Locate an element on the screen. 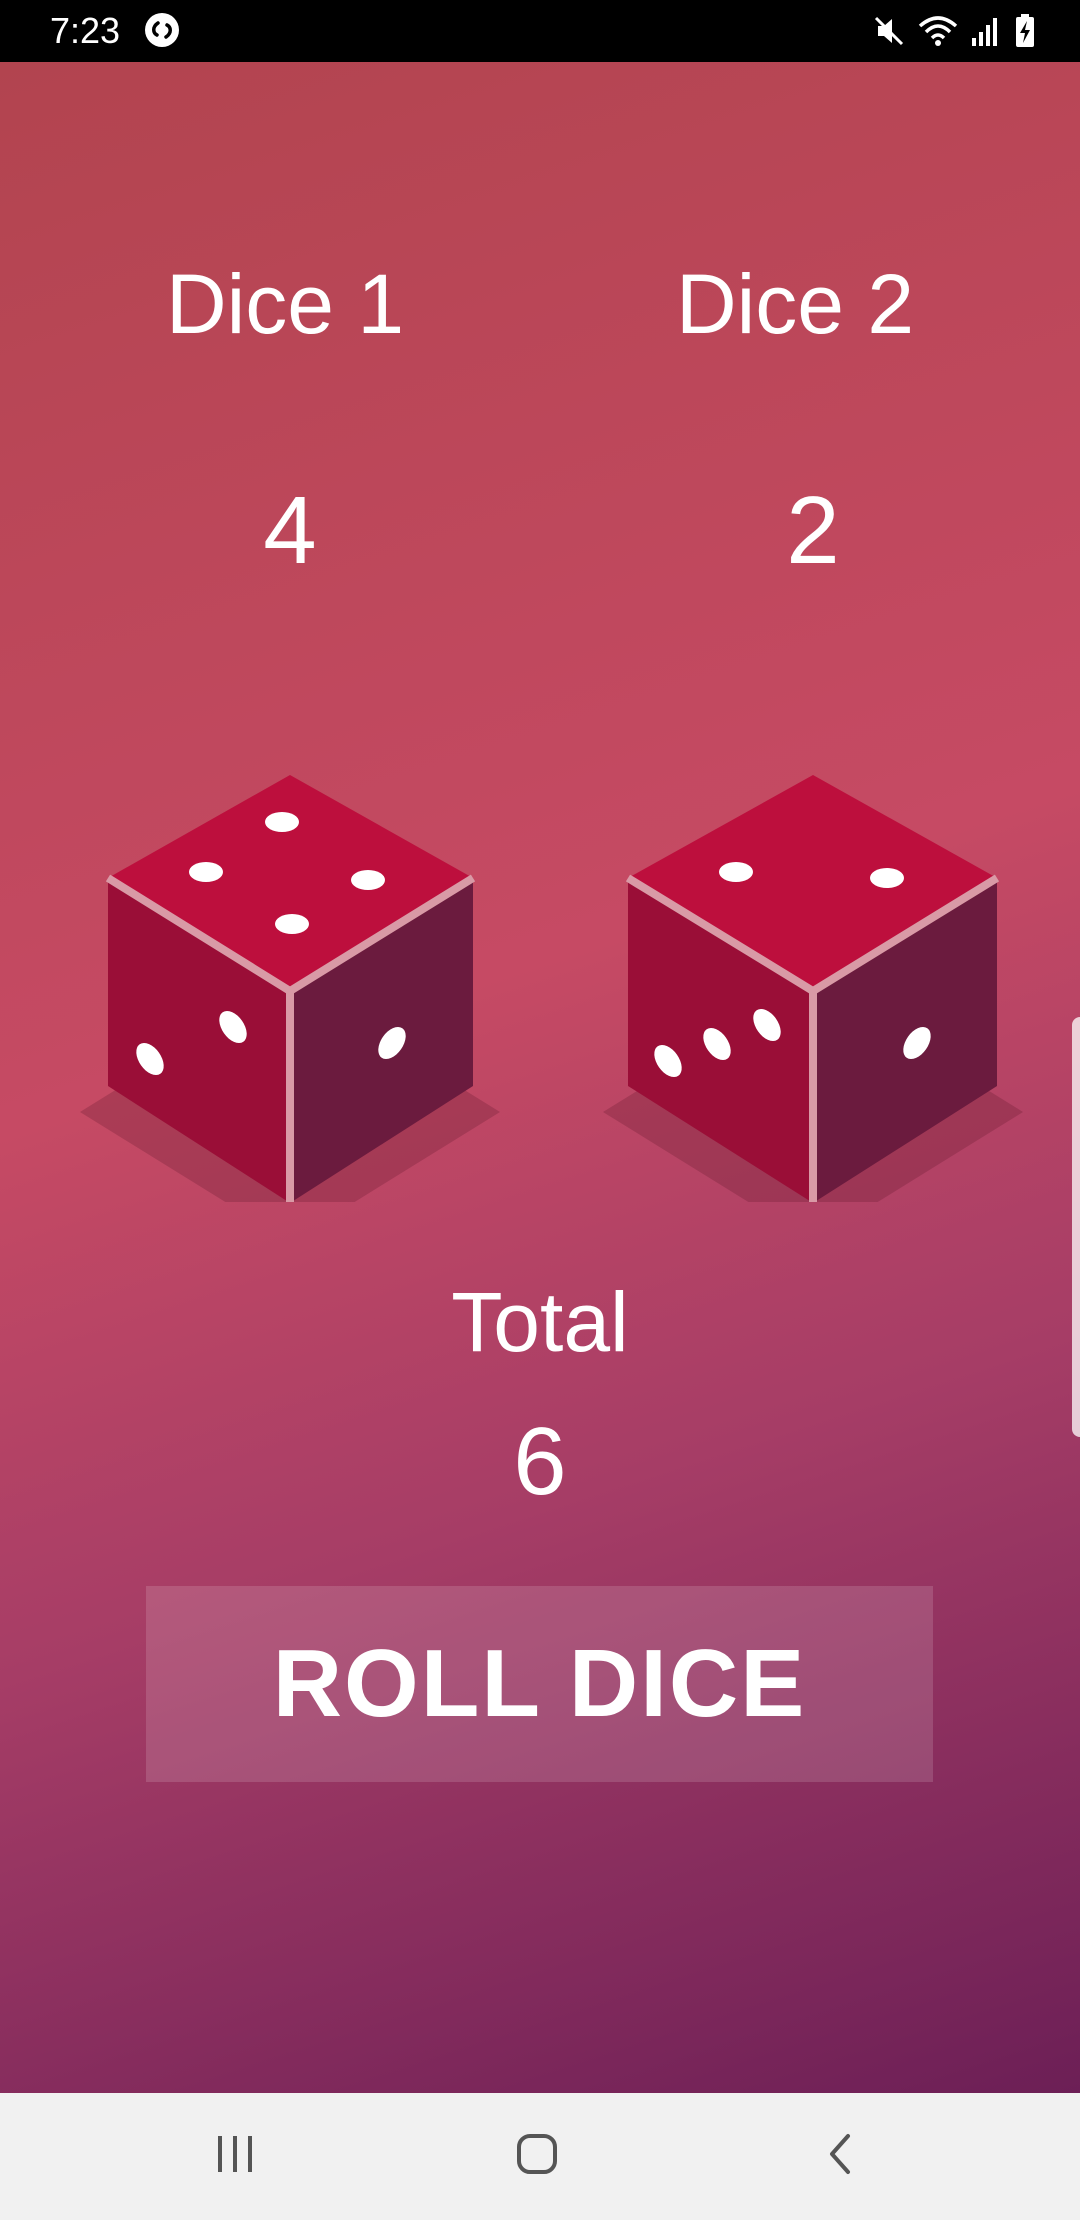  status-icons is located at coordinates (954, 31).